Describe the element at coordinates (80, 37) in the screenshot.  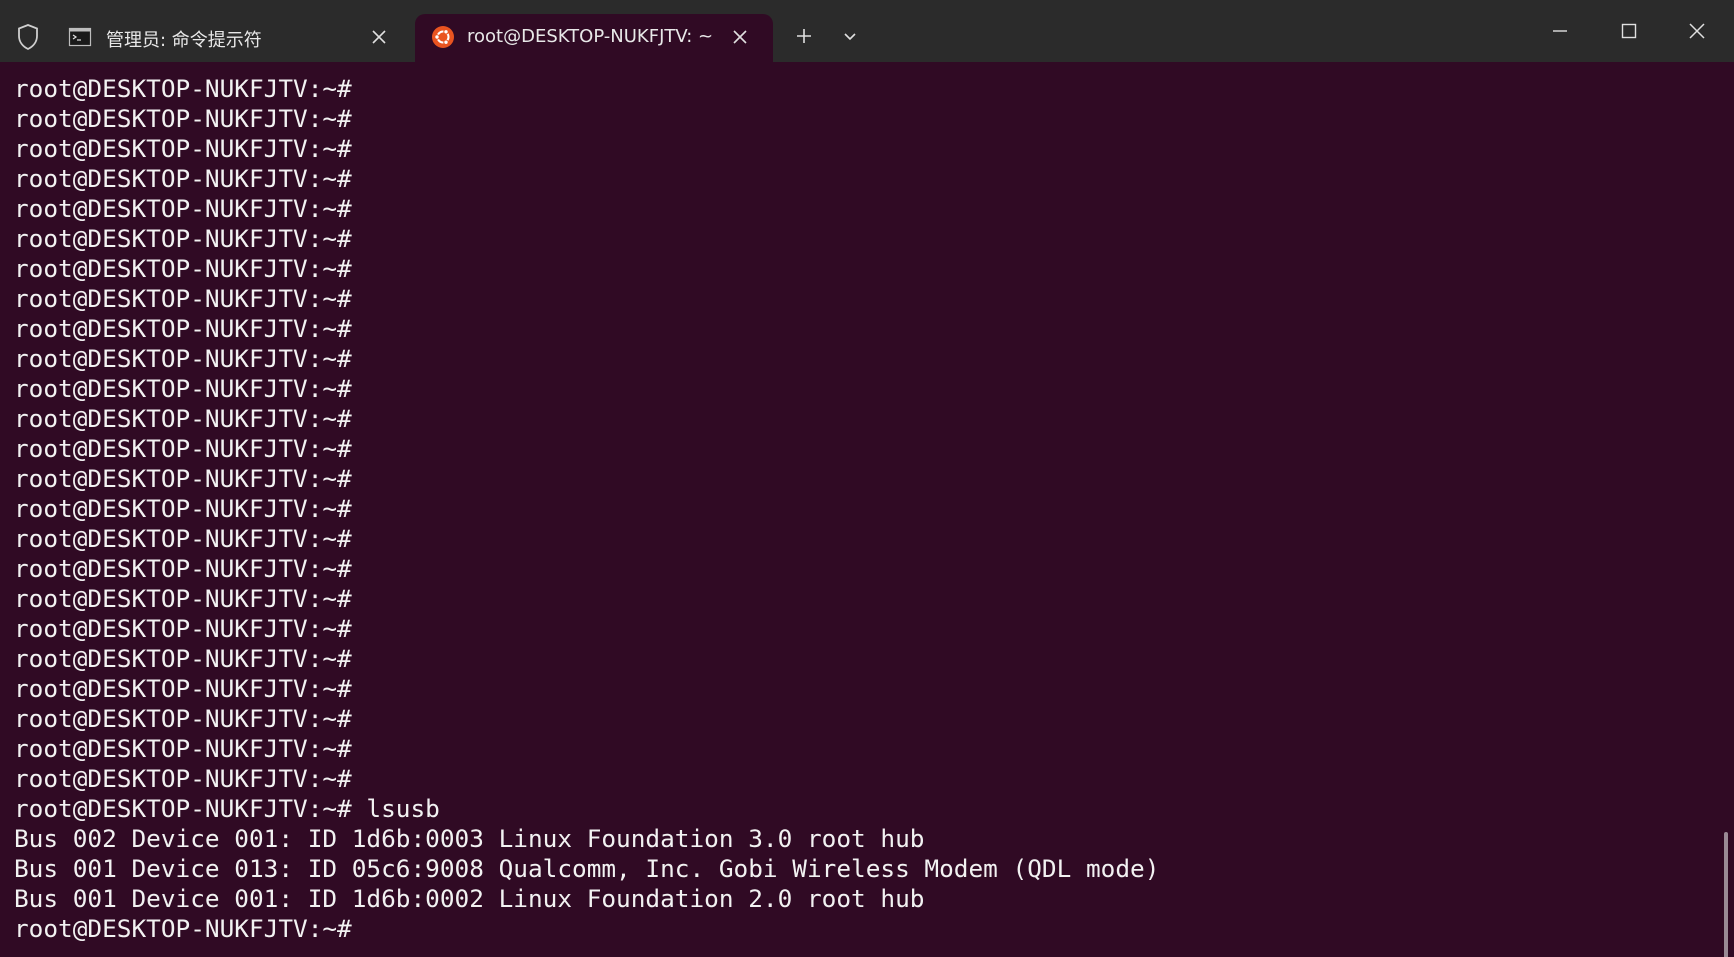
I see `cmd-icon` at that location.